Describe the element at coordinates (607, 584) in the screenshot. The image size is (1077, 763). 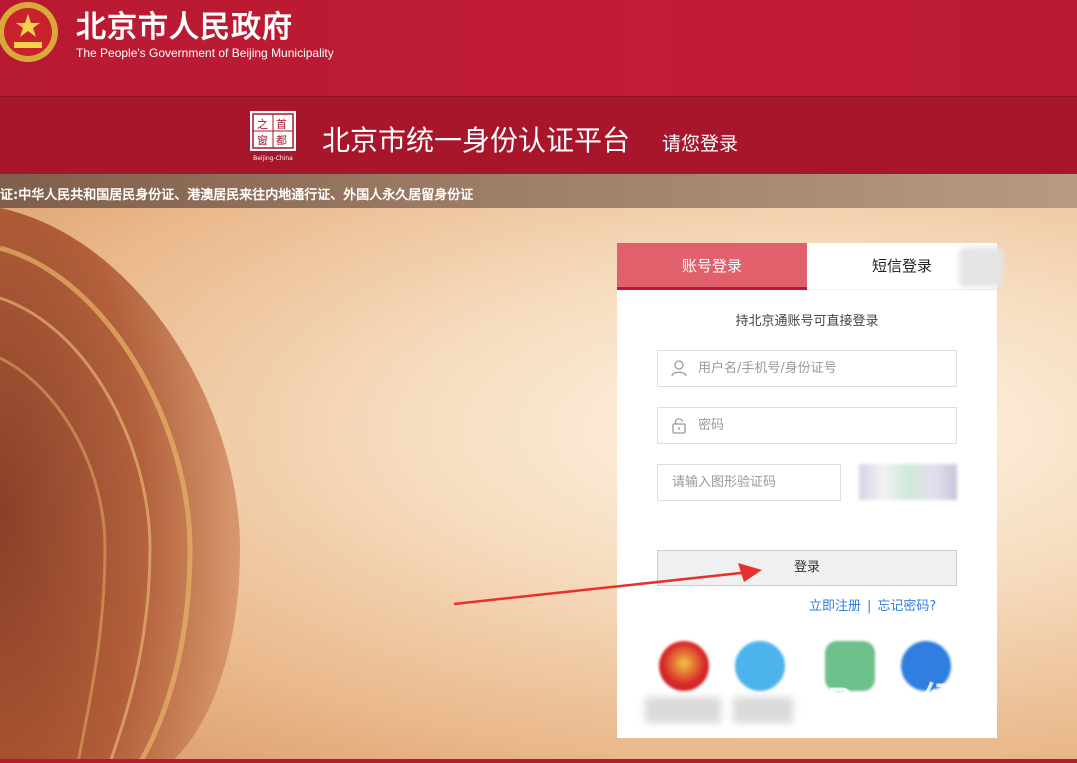
I see `annotation-arrow` at that location.